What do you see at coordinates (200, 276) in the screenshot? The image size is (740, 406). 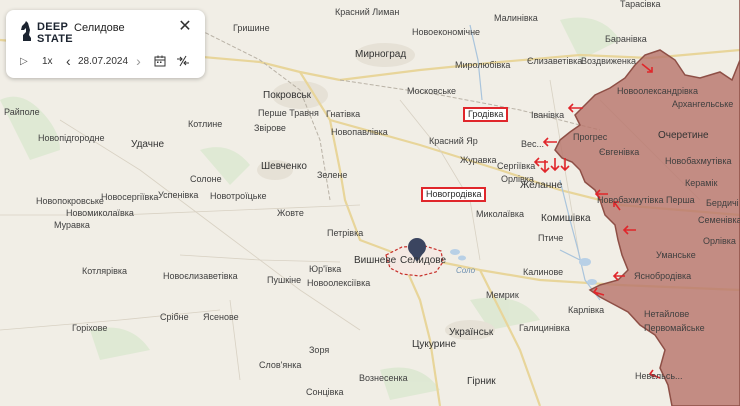 I see `place-label: Новоєлизаветівка` at bounding box center [200, 276].